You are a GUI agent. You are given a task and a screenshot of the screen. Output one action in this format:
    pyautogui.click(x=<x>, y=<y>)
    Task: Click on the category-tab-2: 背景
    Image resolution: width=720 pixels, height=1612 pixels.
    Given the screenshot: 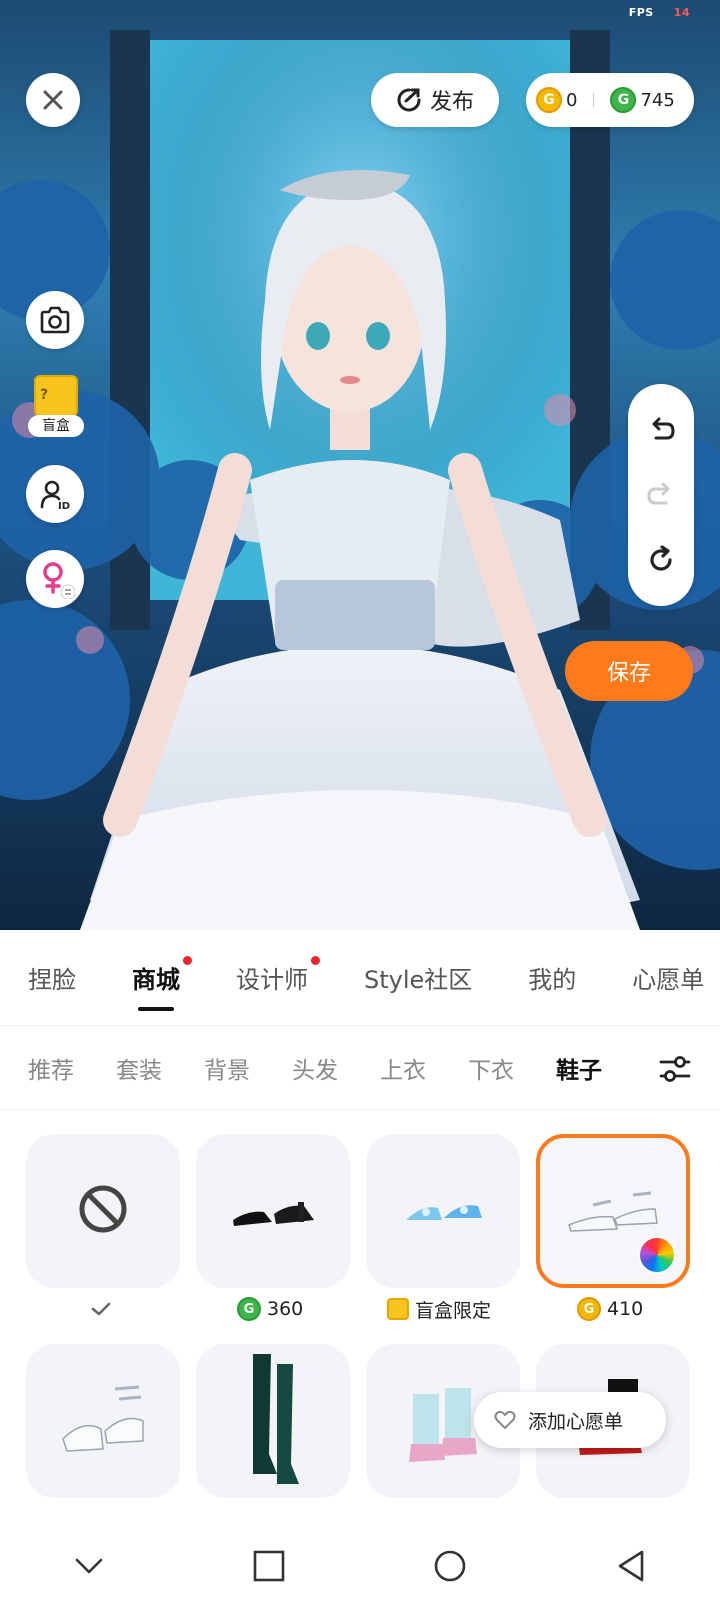 What is the action you would take?
    pyautogui.click(x=227, y=1068)
    